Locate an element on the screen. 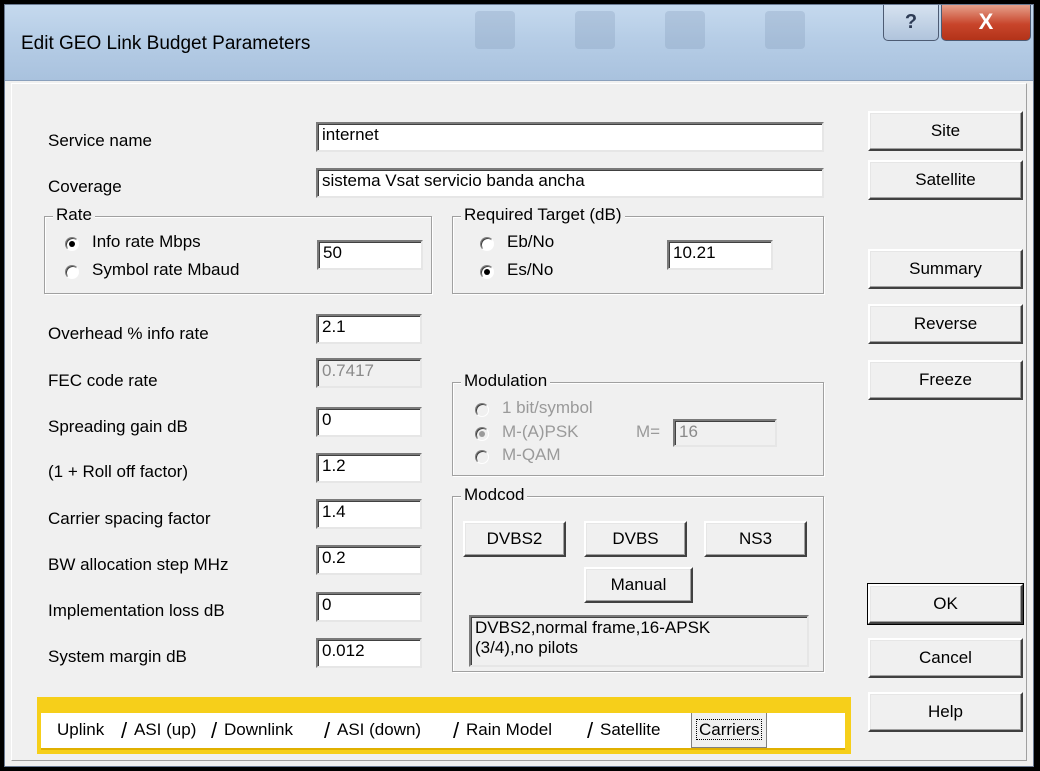 The width and height of the screenshot is (1040, 771). tab-asi-up: ASI (up) is located at coordinates (165, 730).